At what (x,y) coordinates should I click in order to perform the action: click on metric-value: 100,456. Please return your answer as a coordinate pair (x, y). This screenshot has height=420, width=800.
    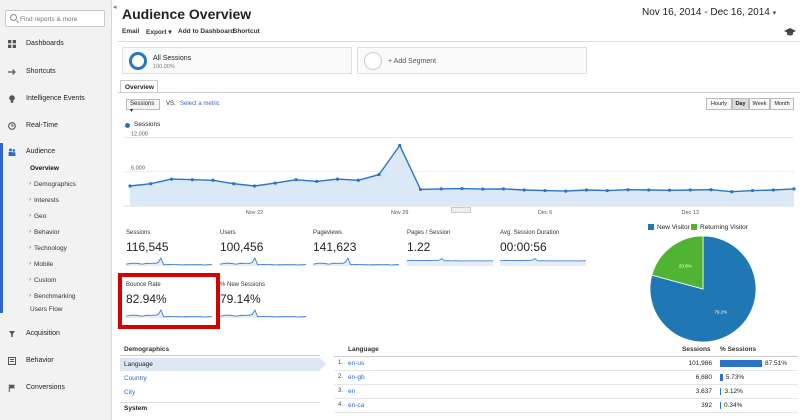
    Looking at the image, I should click on (242, 247).